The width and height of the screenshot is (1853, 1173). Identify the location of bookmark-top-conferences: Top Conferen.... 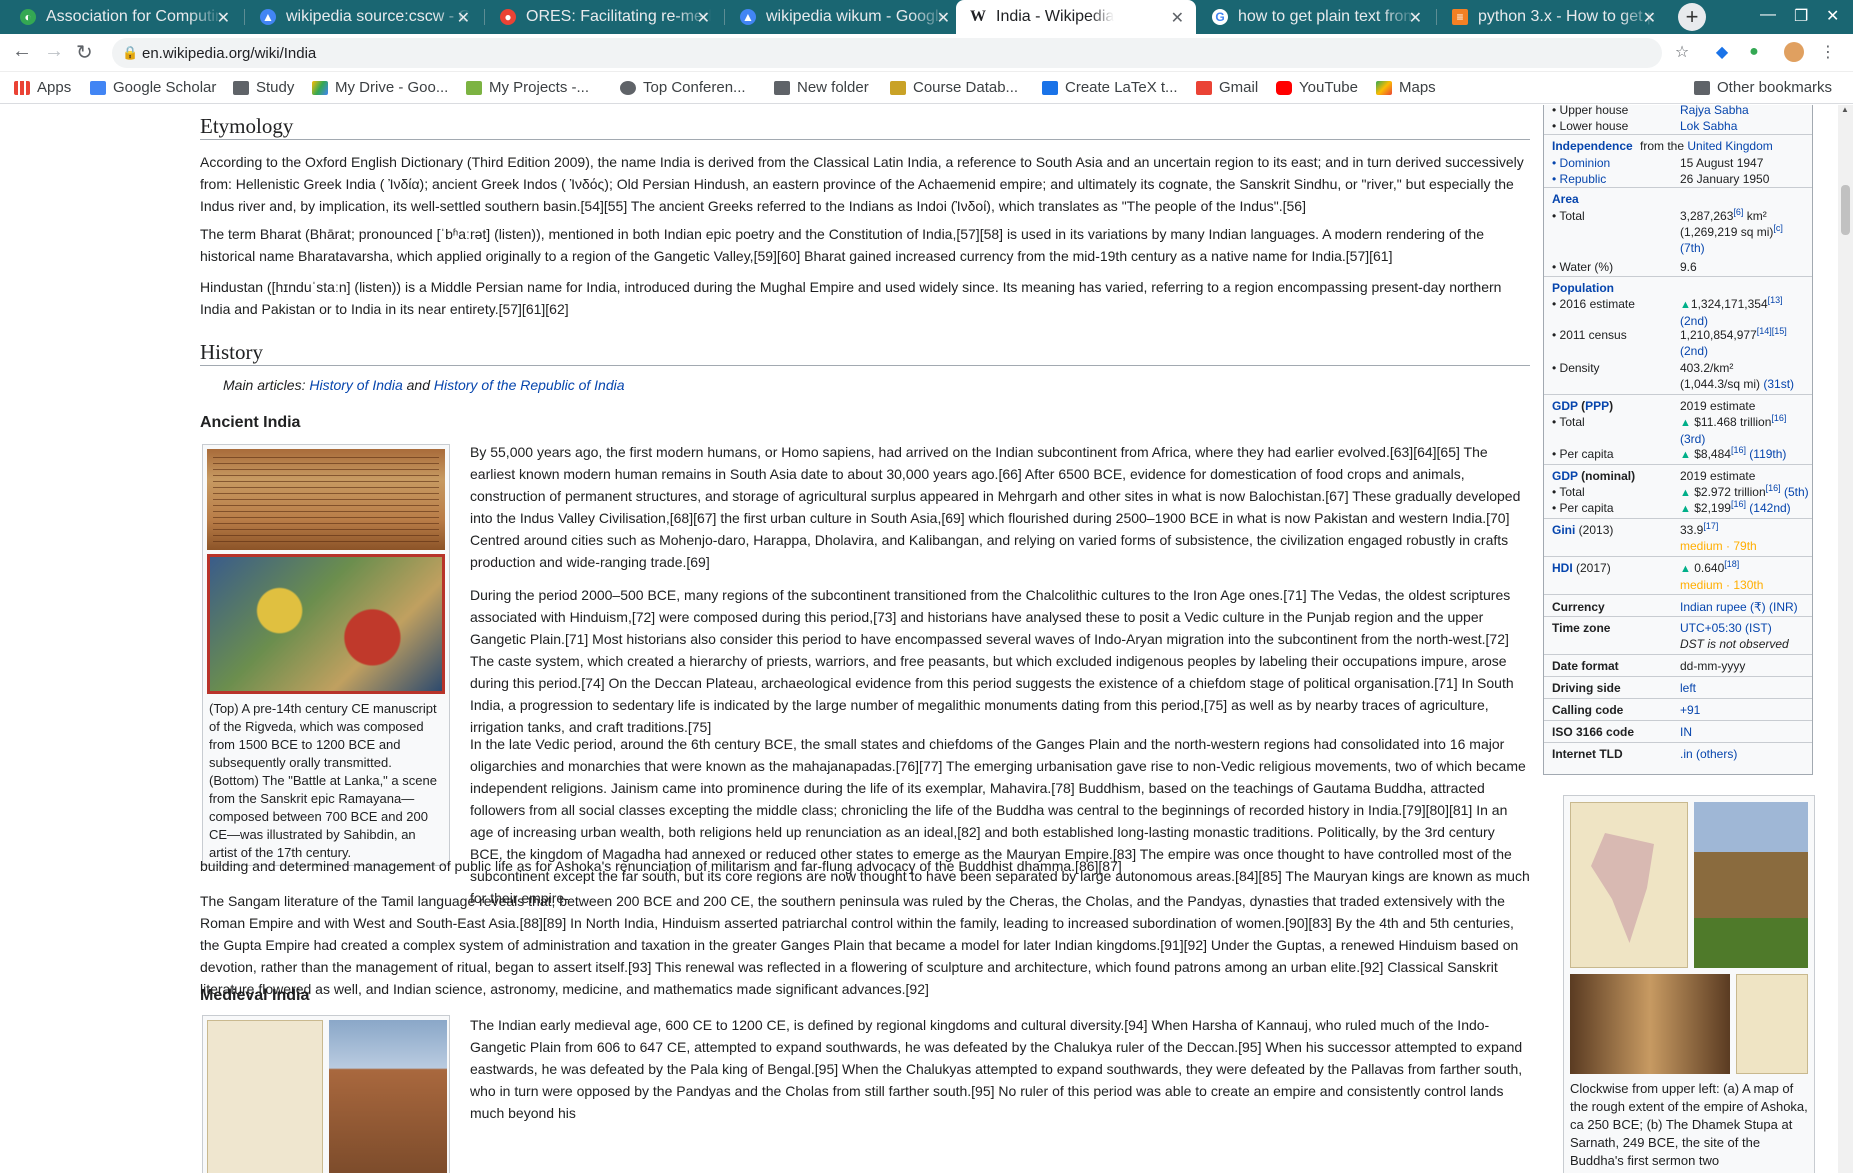
(683, 87).